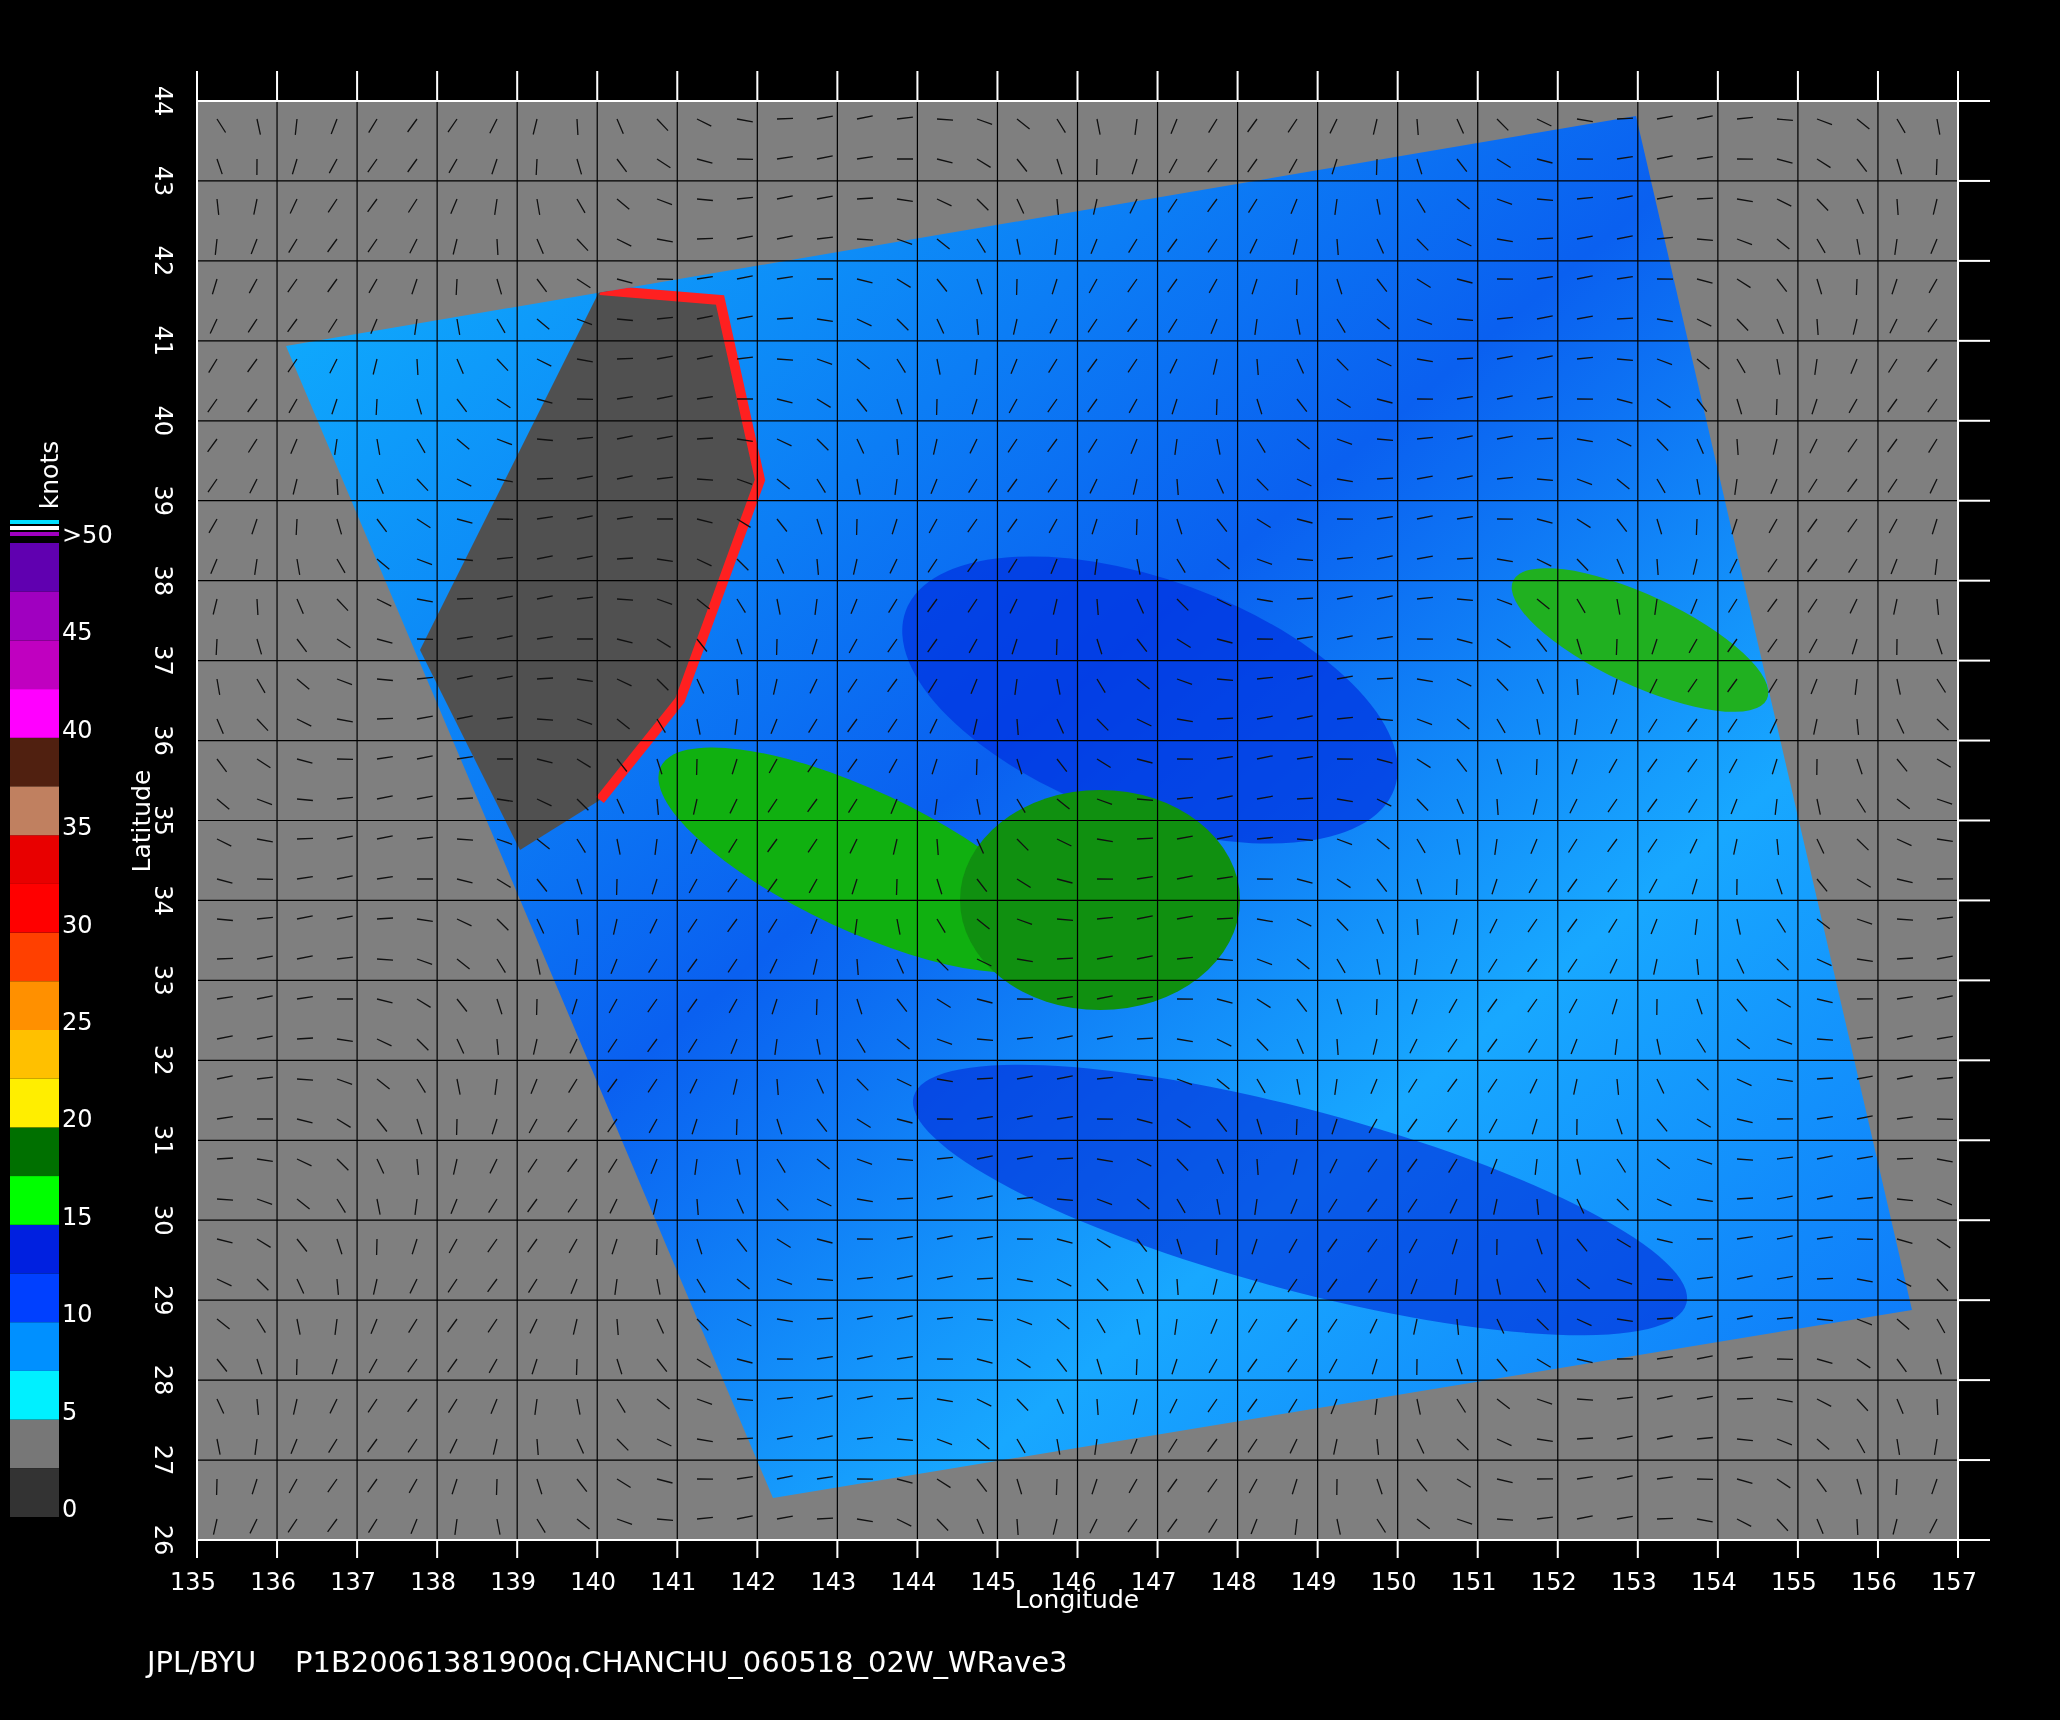  Describe the element at coordinates (77, 827) in the screenshot. I see `scale-label: 35` at that location.